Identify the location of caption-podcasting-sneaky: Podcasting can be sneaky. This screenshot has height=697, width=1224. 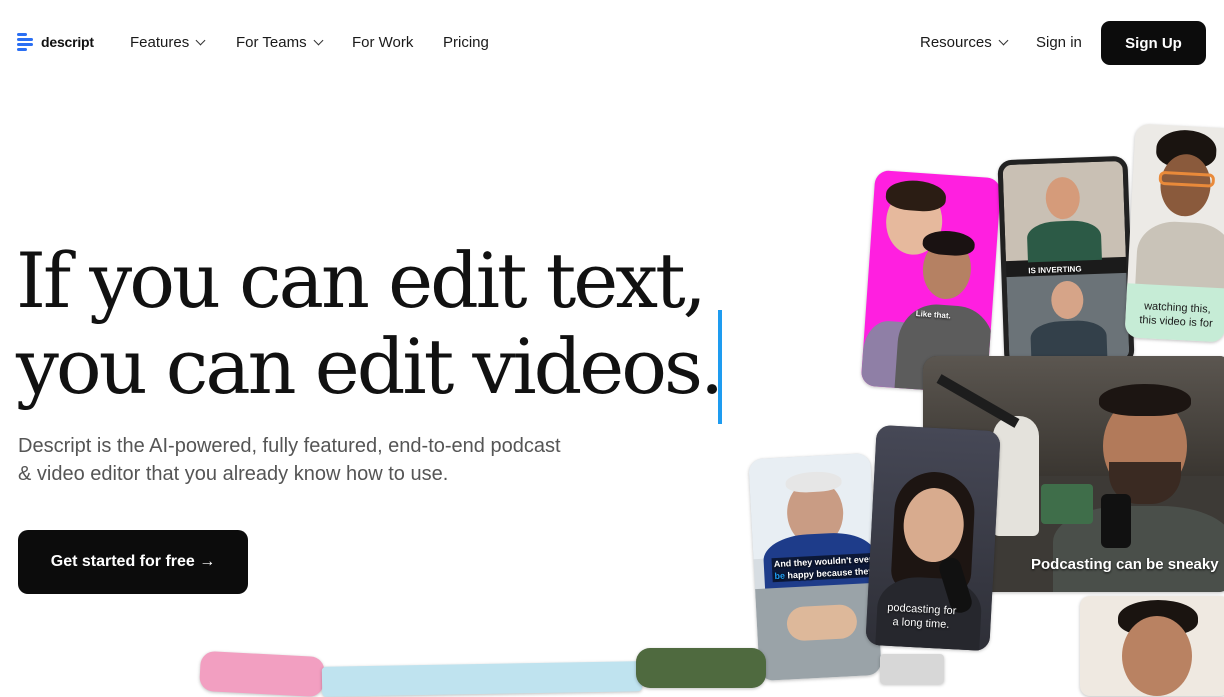
(1125, 564).